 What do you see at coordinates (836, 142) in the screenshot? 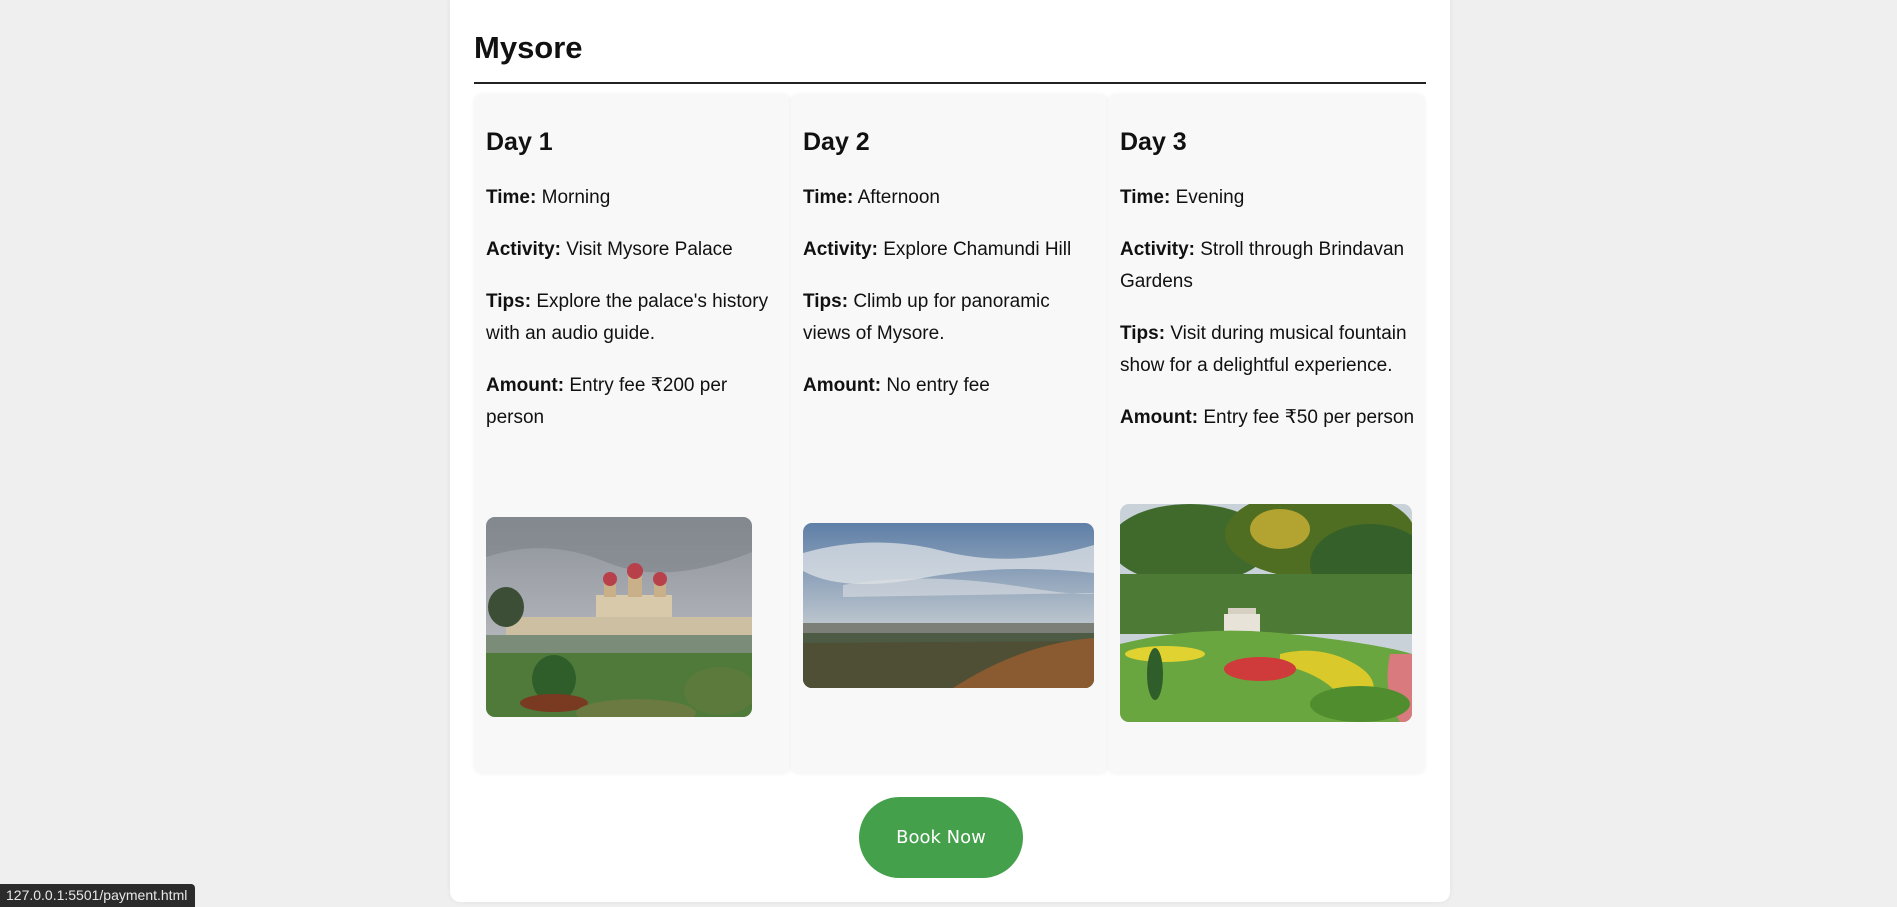
I see `day-title: Day 2` at bounding box center [836, 142].